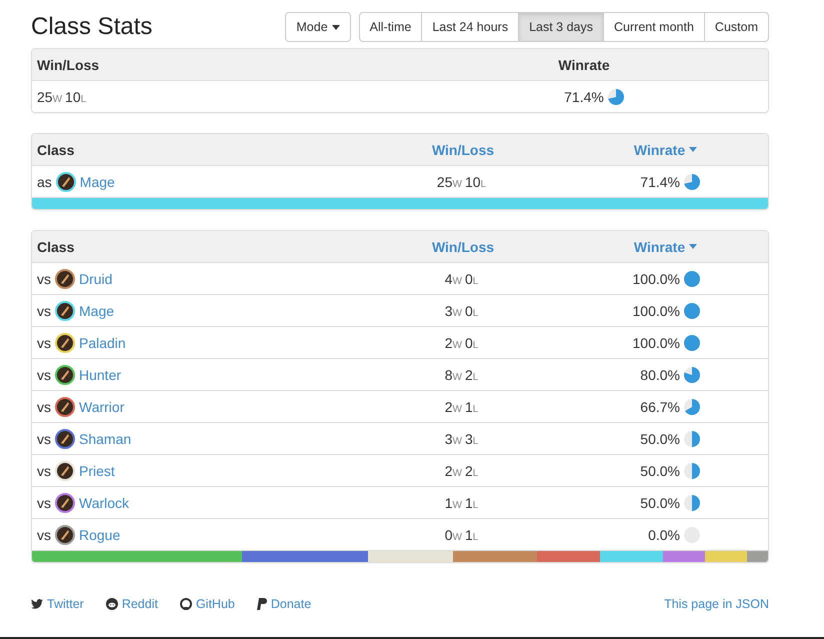  Describe the element at coordinates (104, 502) in the screenshot. I see `class-link: Warlock` at that location.